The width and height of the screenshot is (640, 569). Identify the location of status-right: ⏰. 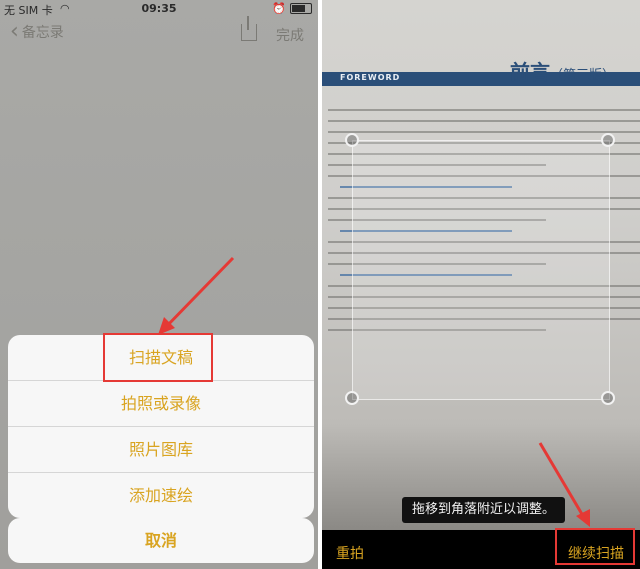
(292, 8).